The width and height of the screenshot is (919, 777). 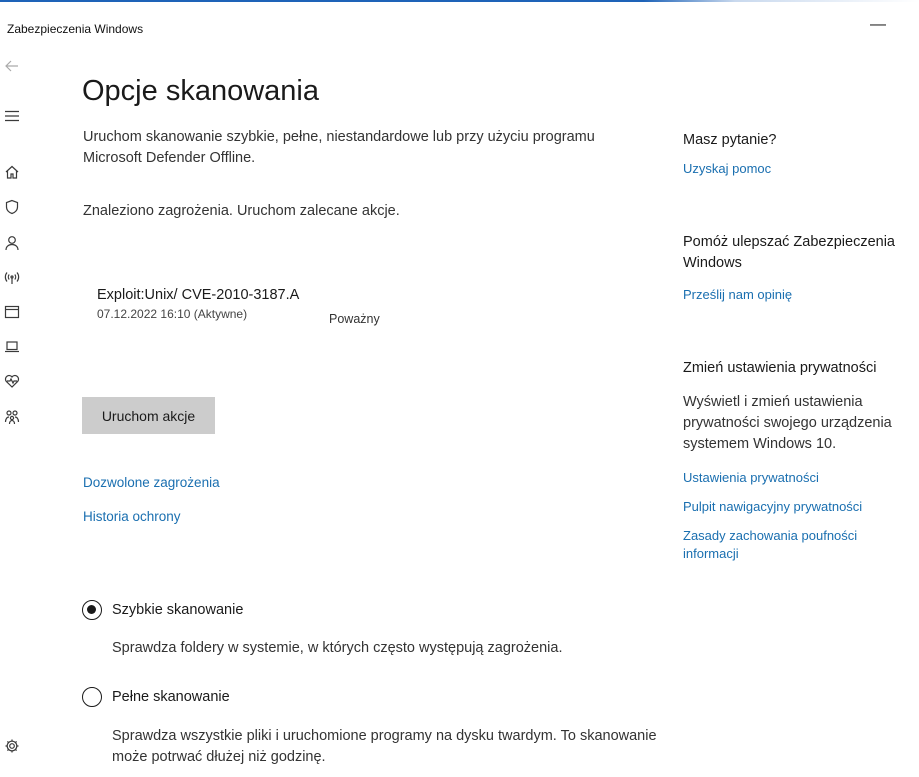 What do you see at coordinates (200, 91) in the screenshot?
I see `page-title: Opcje skanowania` at bounding box center [200, 91].